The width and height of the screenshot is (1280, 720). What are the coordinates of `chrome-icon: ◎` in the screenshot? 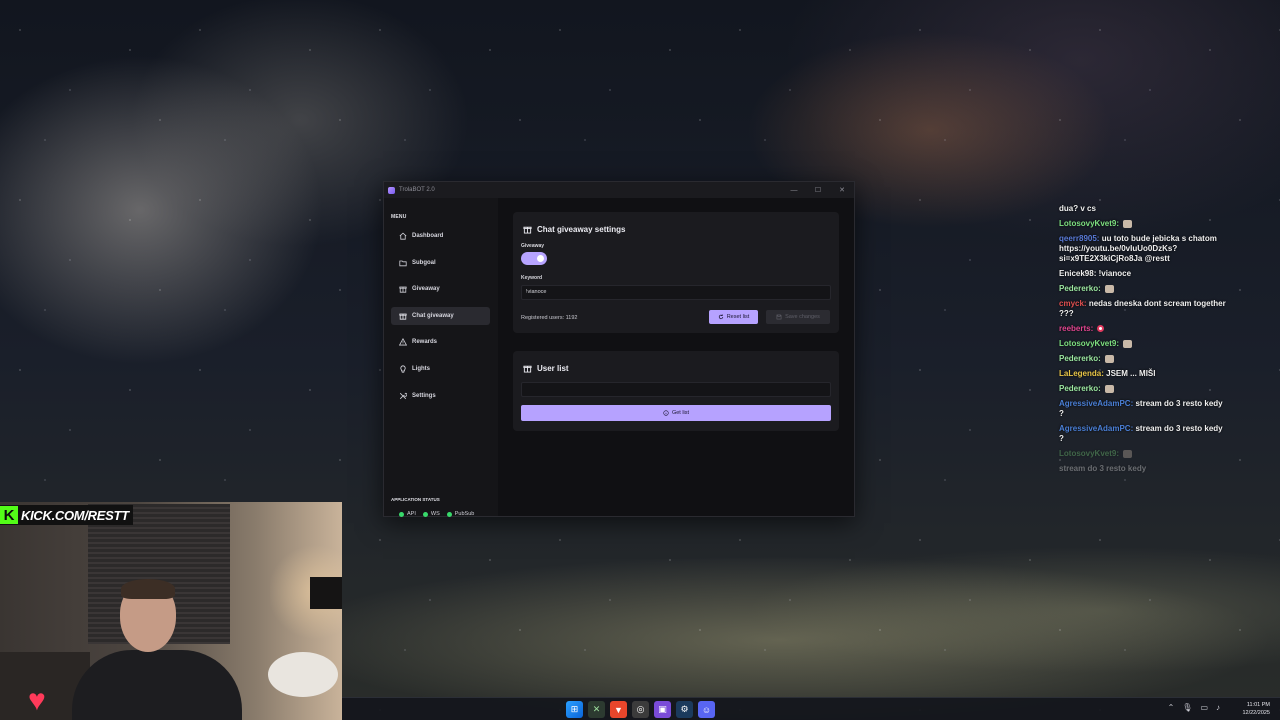 It's located at (640, 709).